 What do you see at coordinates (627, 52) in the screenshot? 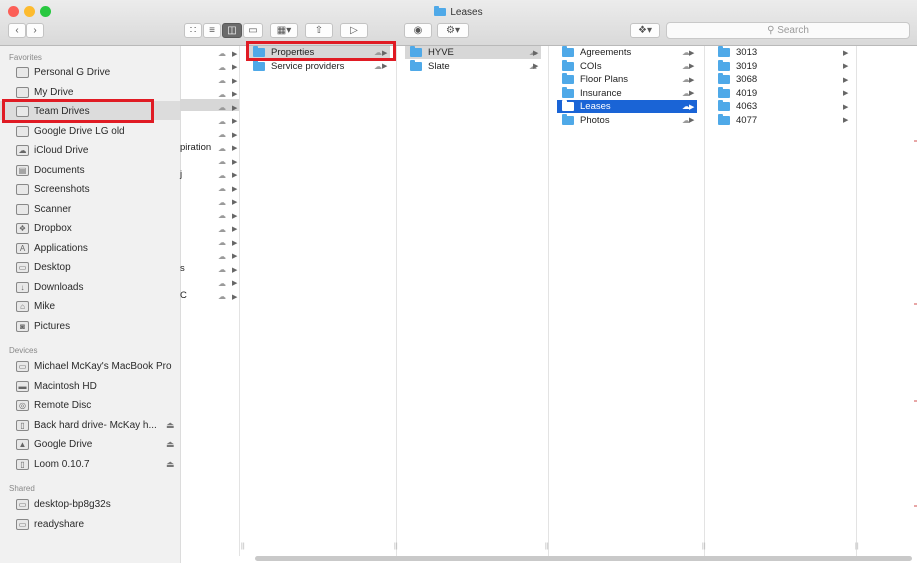
I see `folder-row: Agreements ☁ ▶` at bounding box center [627, 52].